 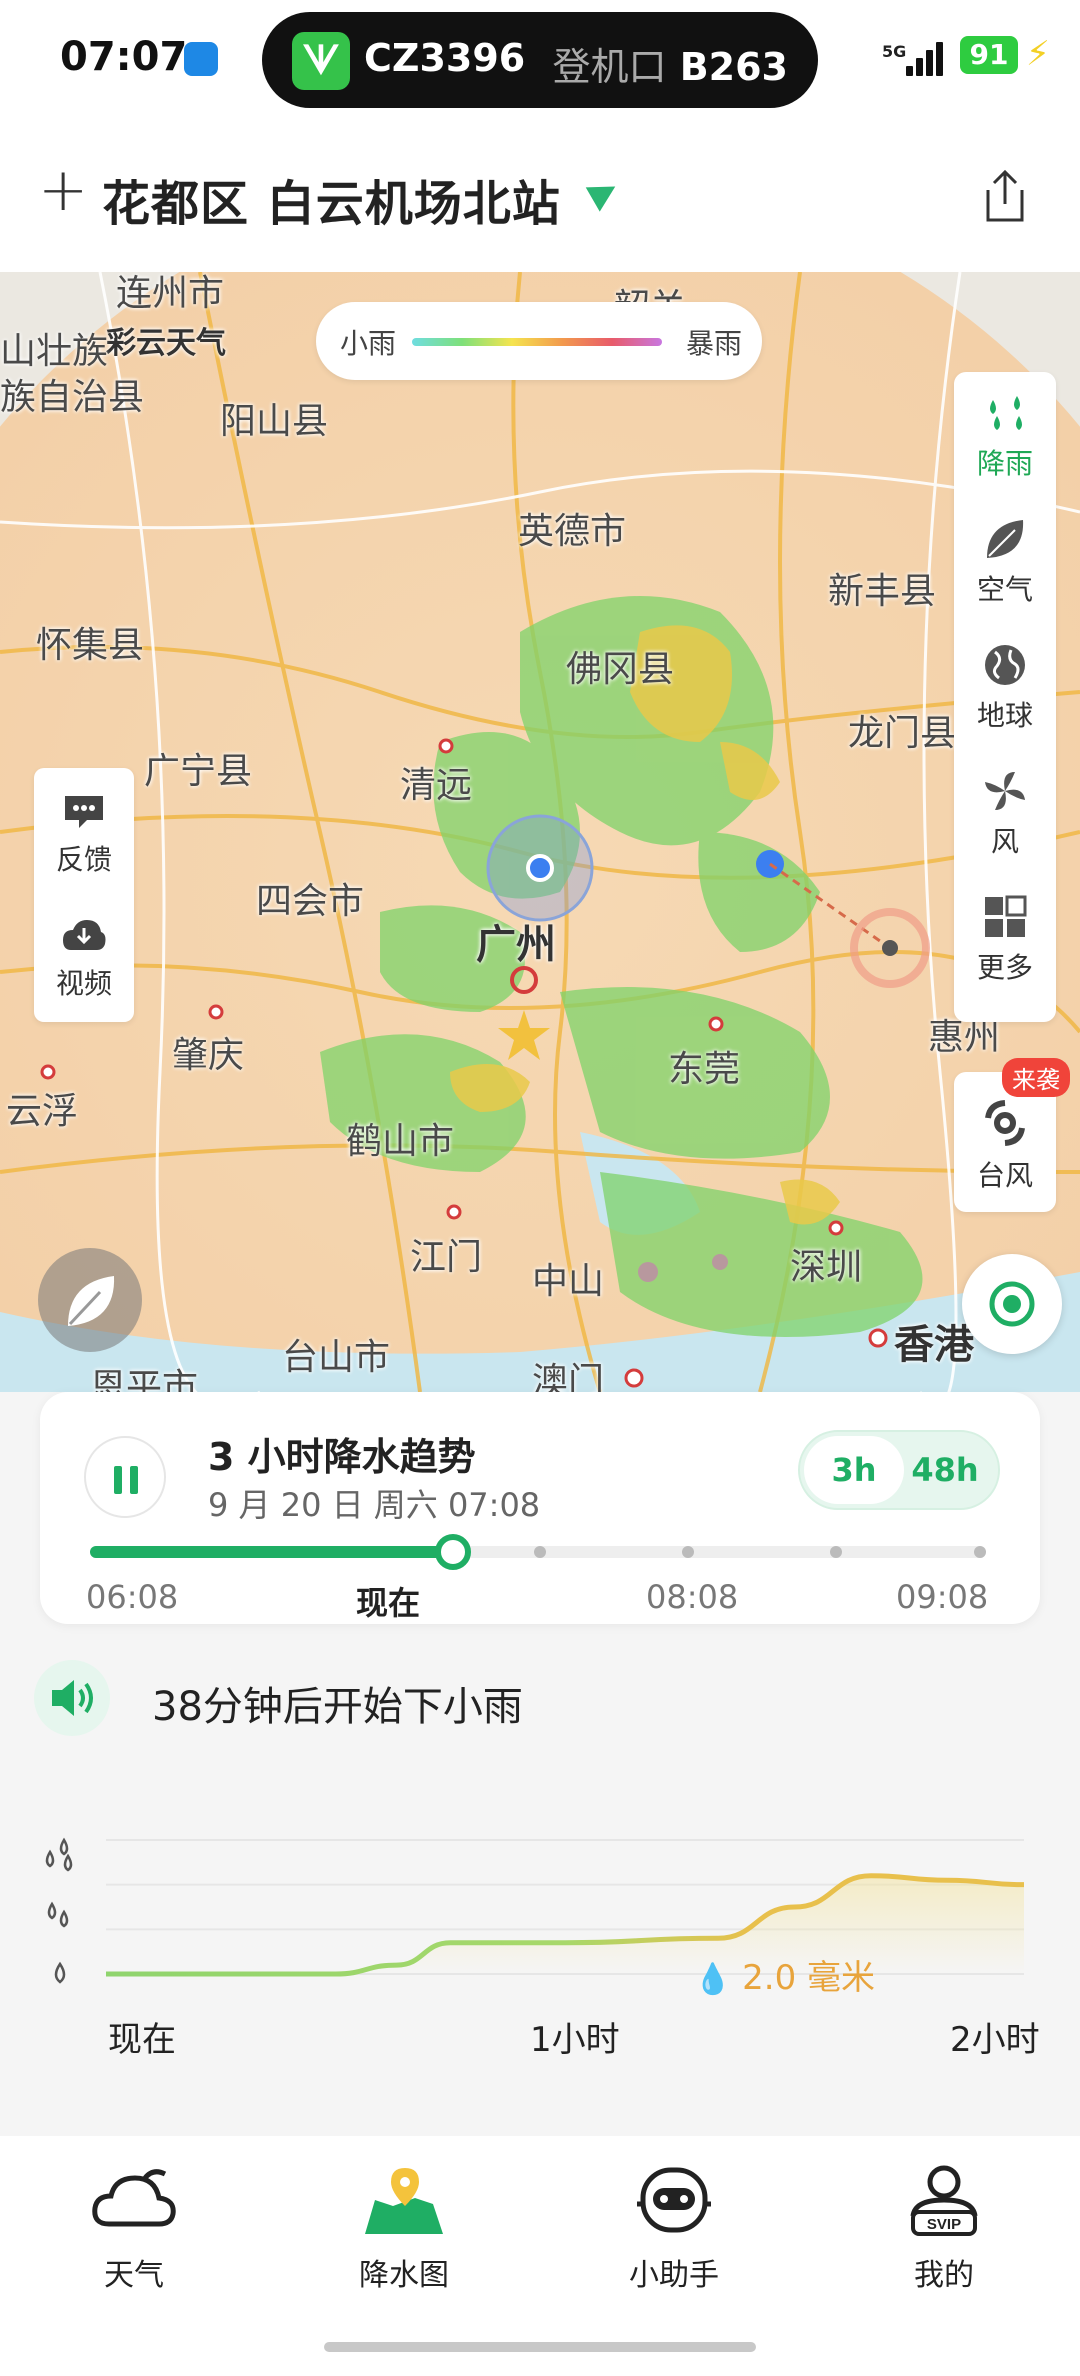 What do you see at coordinates (166, 343) in the screenshot?
I see `watermark-logo: 彩云天气` at bounding box center [166, 343].